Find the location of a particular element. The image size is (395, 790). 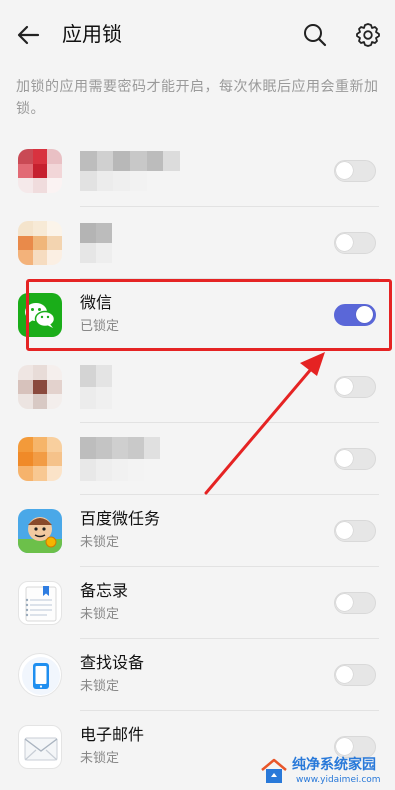

watermark: 纯净系统家园 www.yidaimei.com is located at coordinates (326, 771).